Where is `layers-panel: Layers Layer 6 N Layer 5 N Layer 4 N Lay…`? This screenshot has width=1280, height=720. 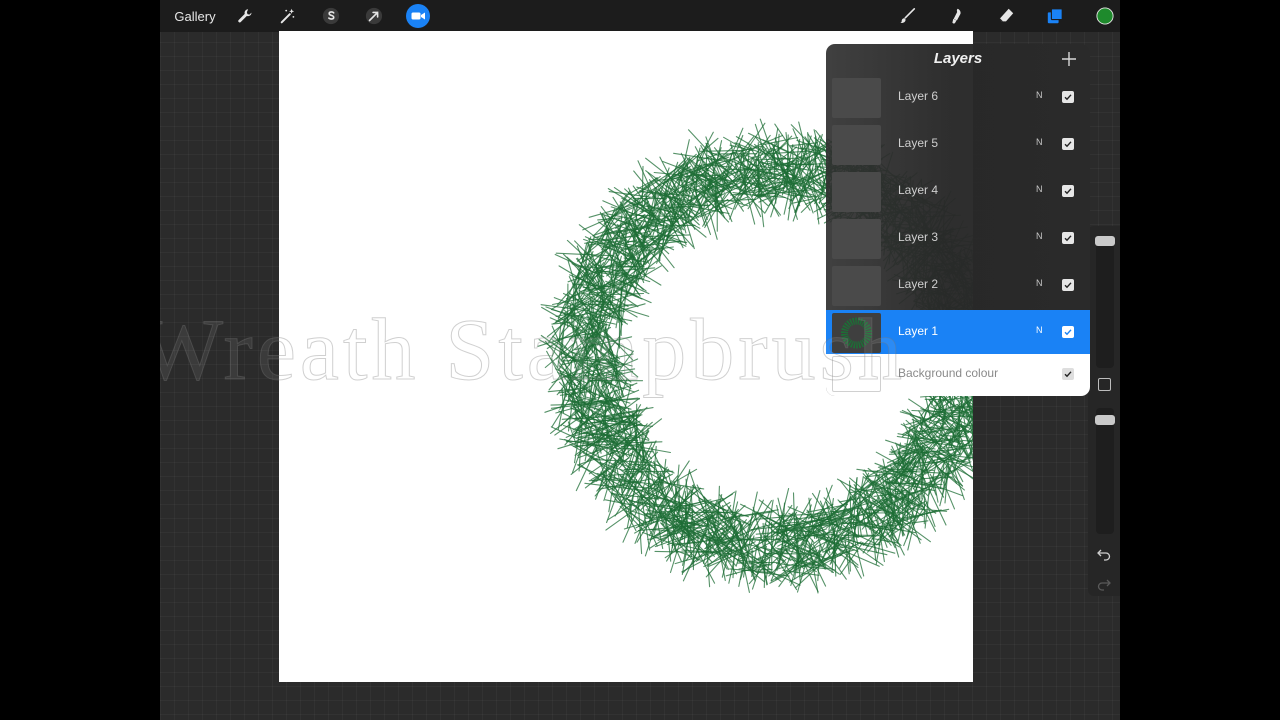 layers-panel: Layers Layer 6 N Layer 5 N Layer 4 N Lay… is located at coordinates (958, 220).